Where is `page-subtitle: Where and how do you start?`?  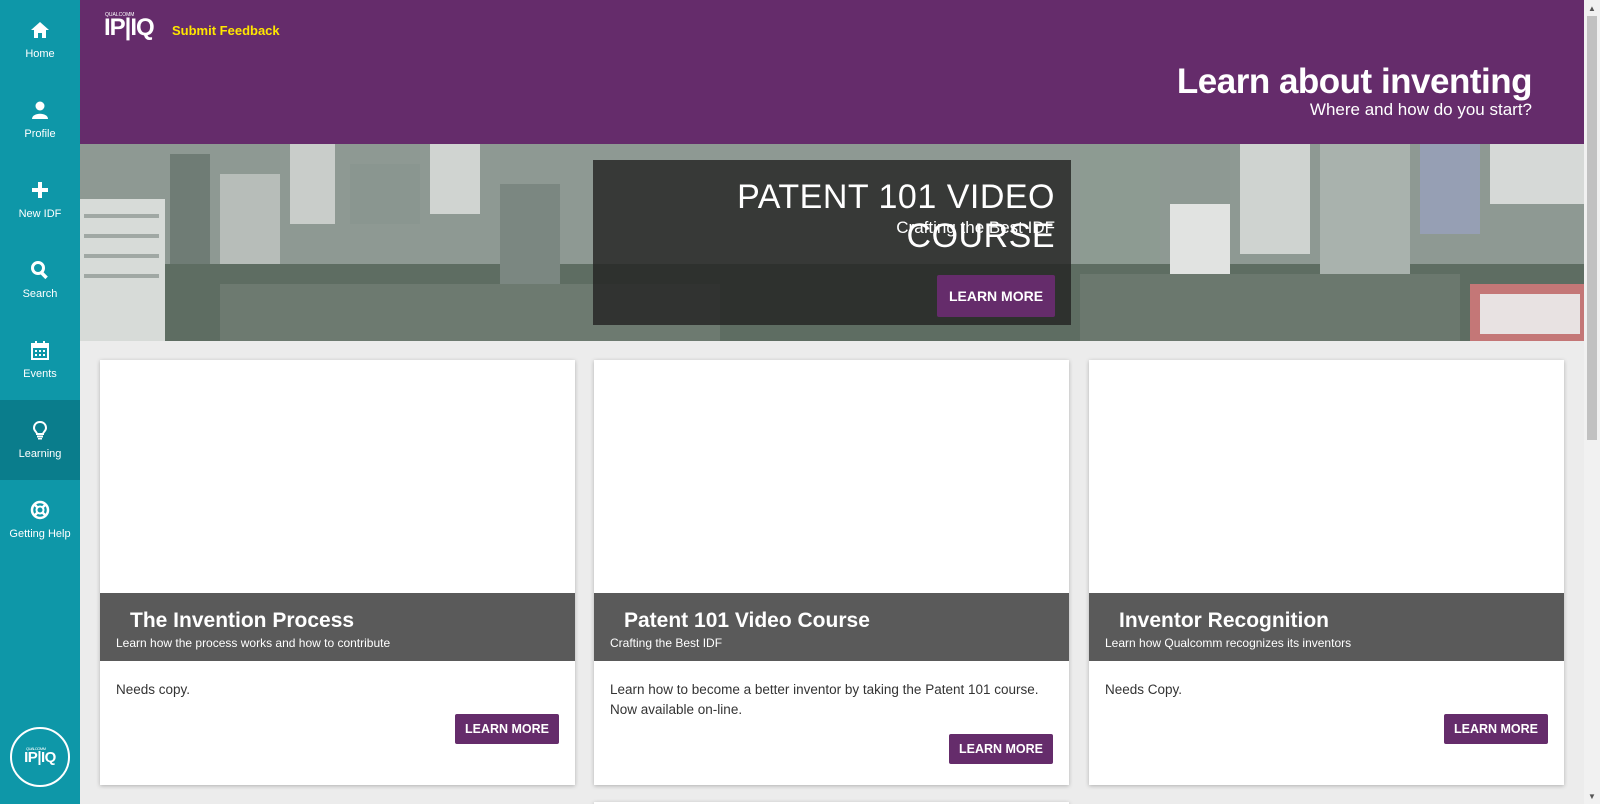
page-subtitle: Where and how do you start? is located at coordinates (1420, 109).